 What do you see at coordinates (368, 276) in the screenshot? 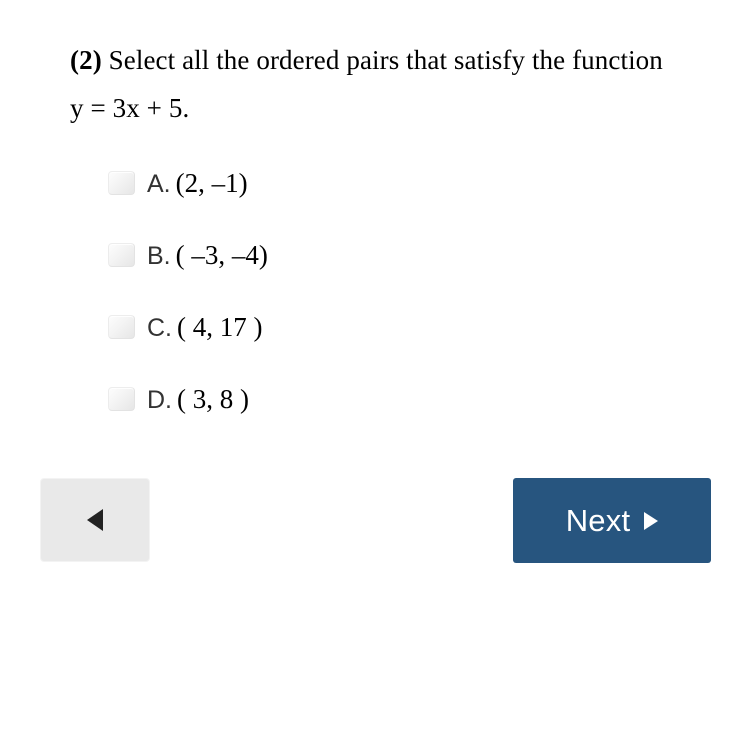
I see `option-row-b: B.( –3, –4)` at bounding box center [368, 276].